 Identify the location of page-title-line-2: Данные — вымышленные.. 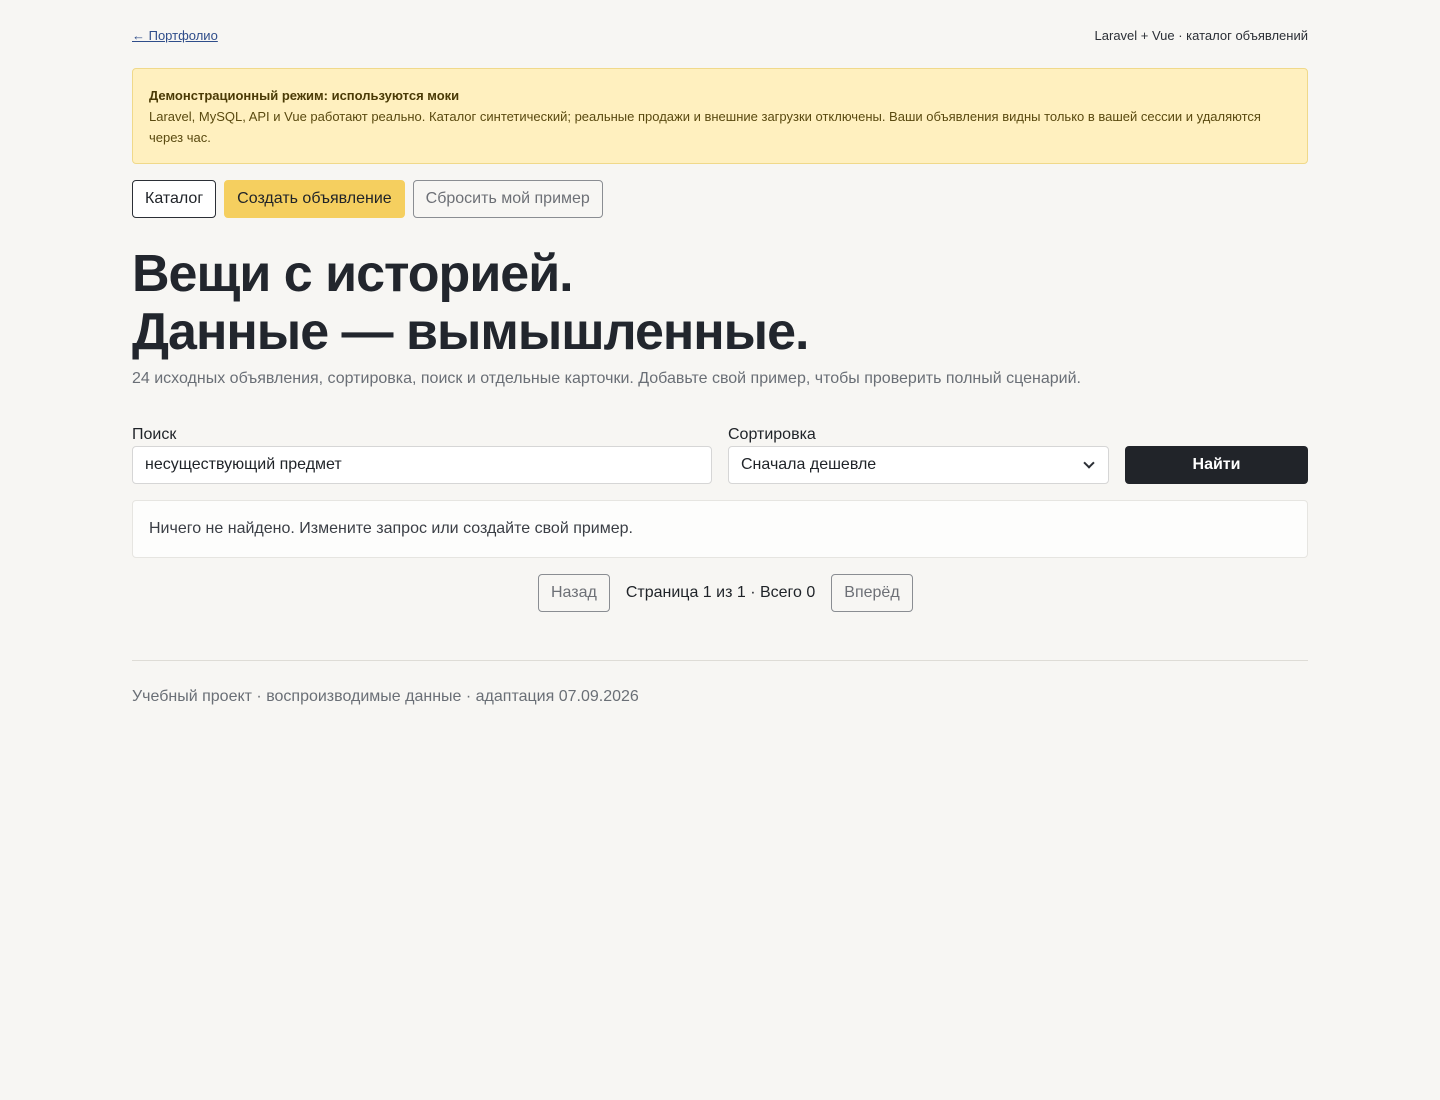
(470, 332).